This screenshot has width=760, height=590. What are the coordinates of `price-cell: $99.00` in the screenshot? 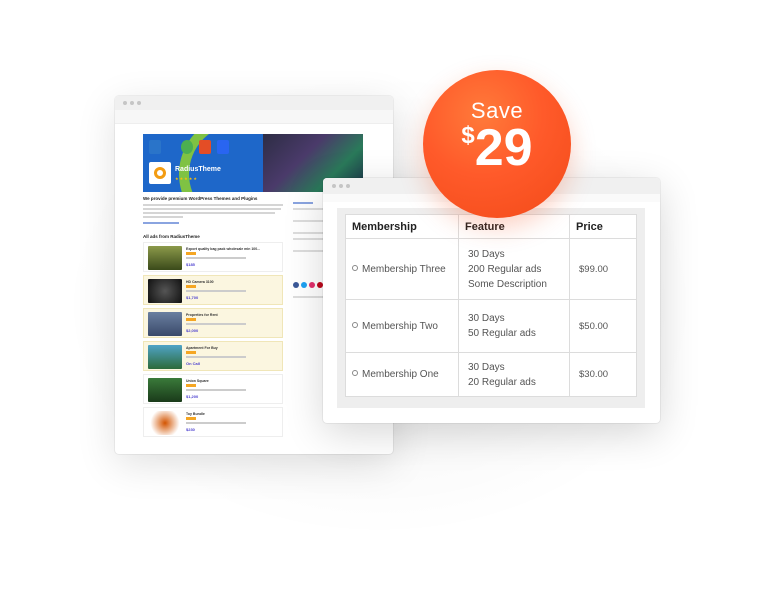 It's located at (603, 269).